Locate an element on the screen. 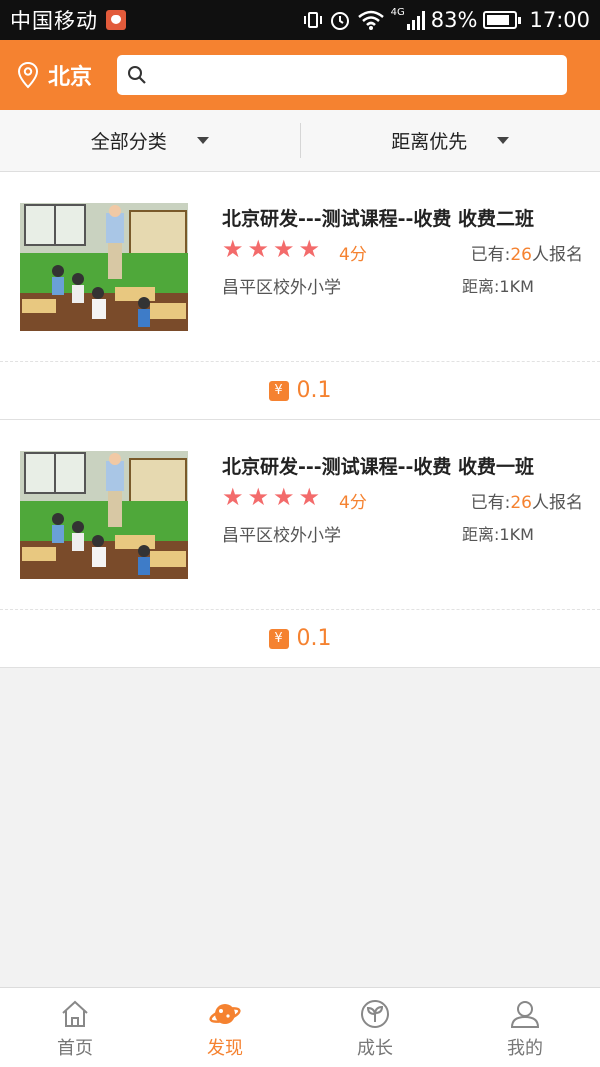 The image size is (600, 1067). wifi-icon is located at coordinates (370, 20).